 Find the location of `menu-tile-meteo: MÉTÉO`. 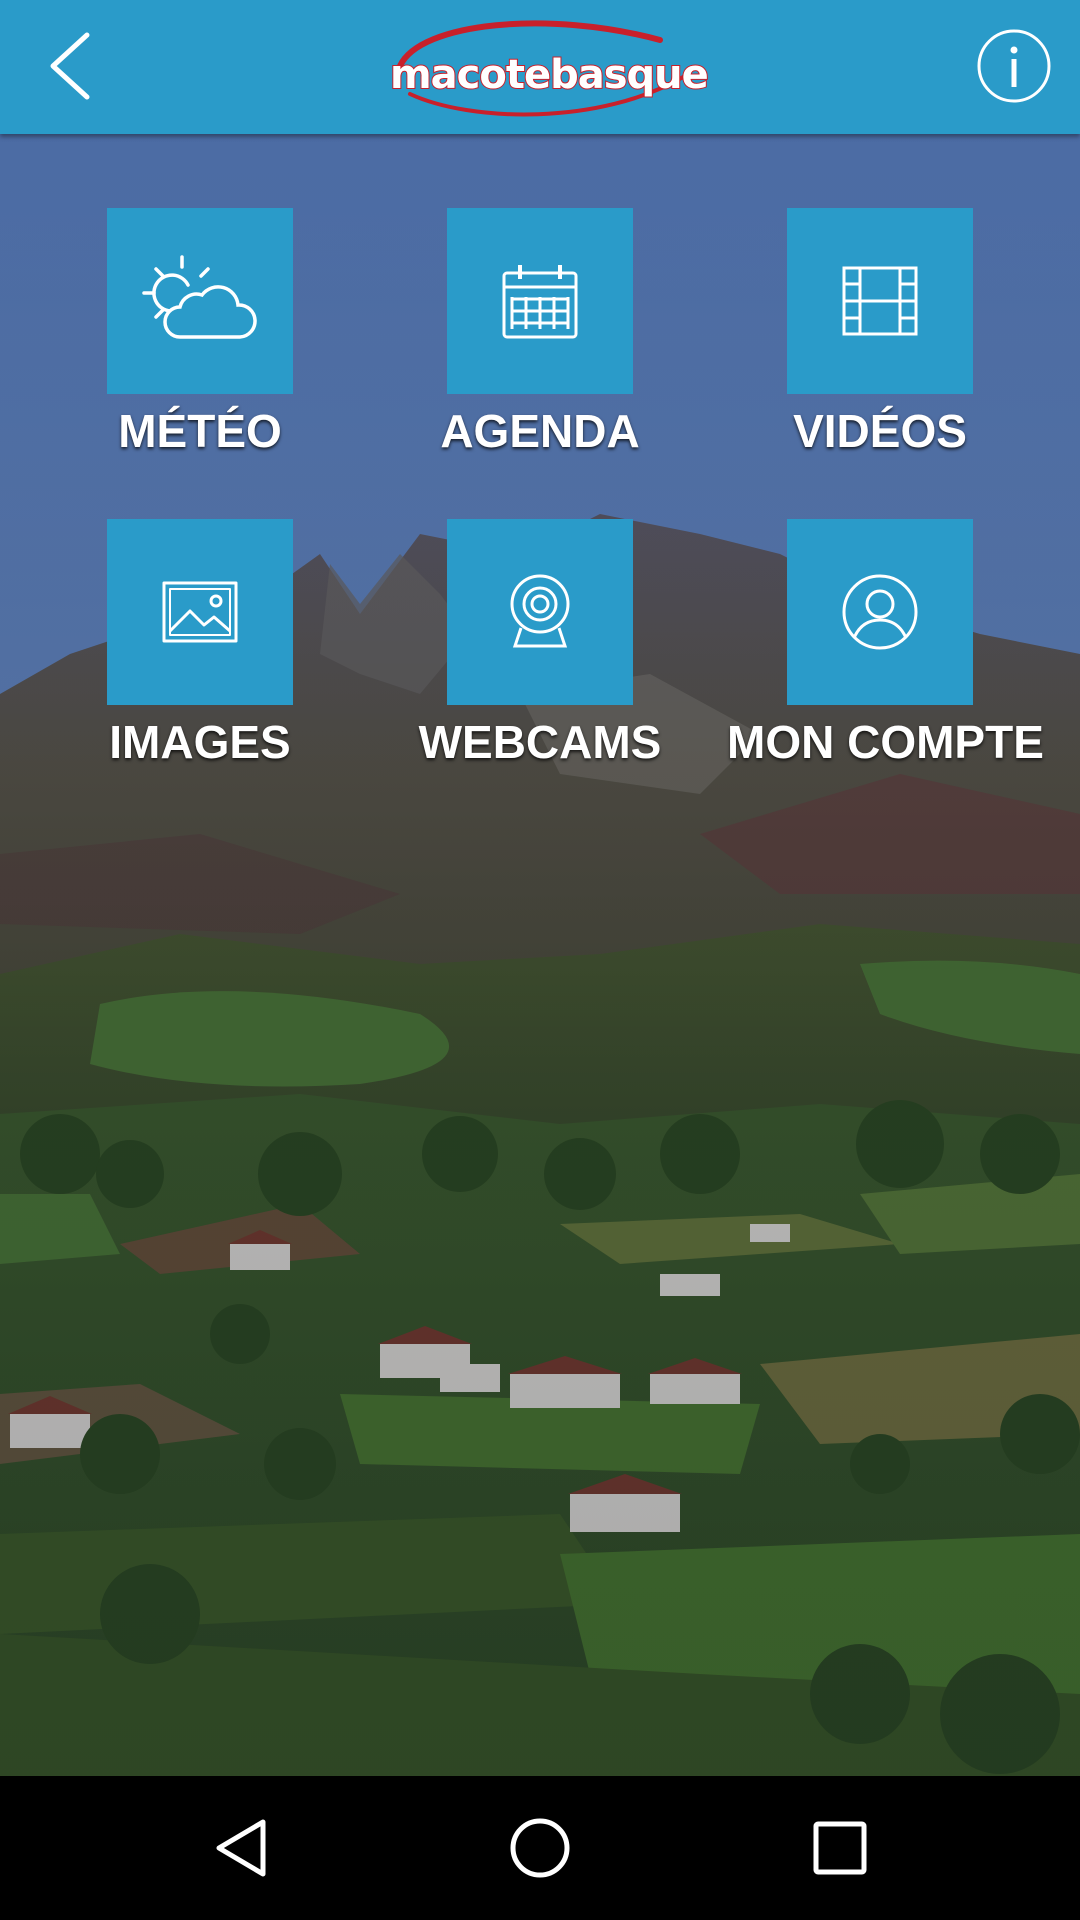

menu-tile-meteo: MÉTÉO is located at coordinates (200, 332).